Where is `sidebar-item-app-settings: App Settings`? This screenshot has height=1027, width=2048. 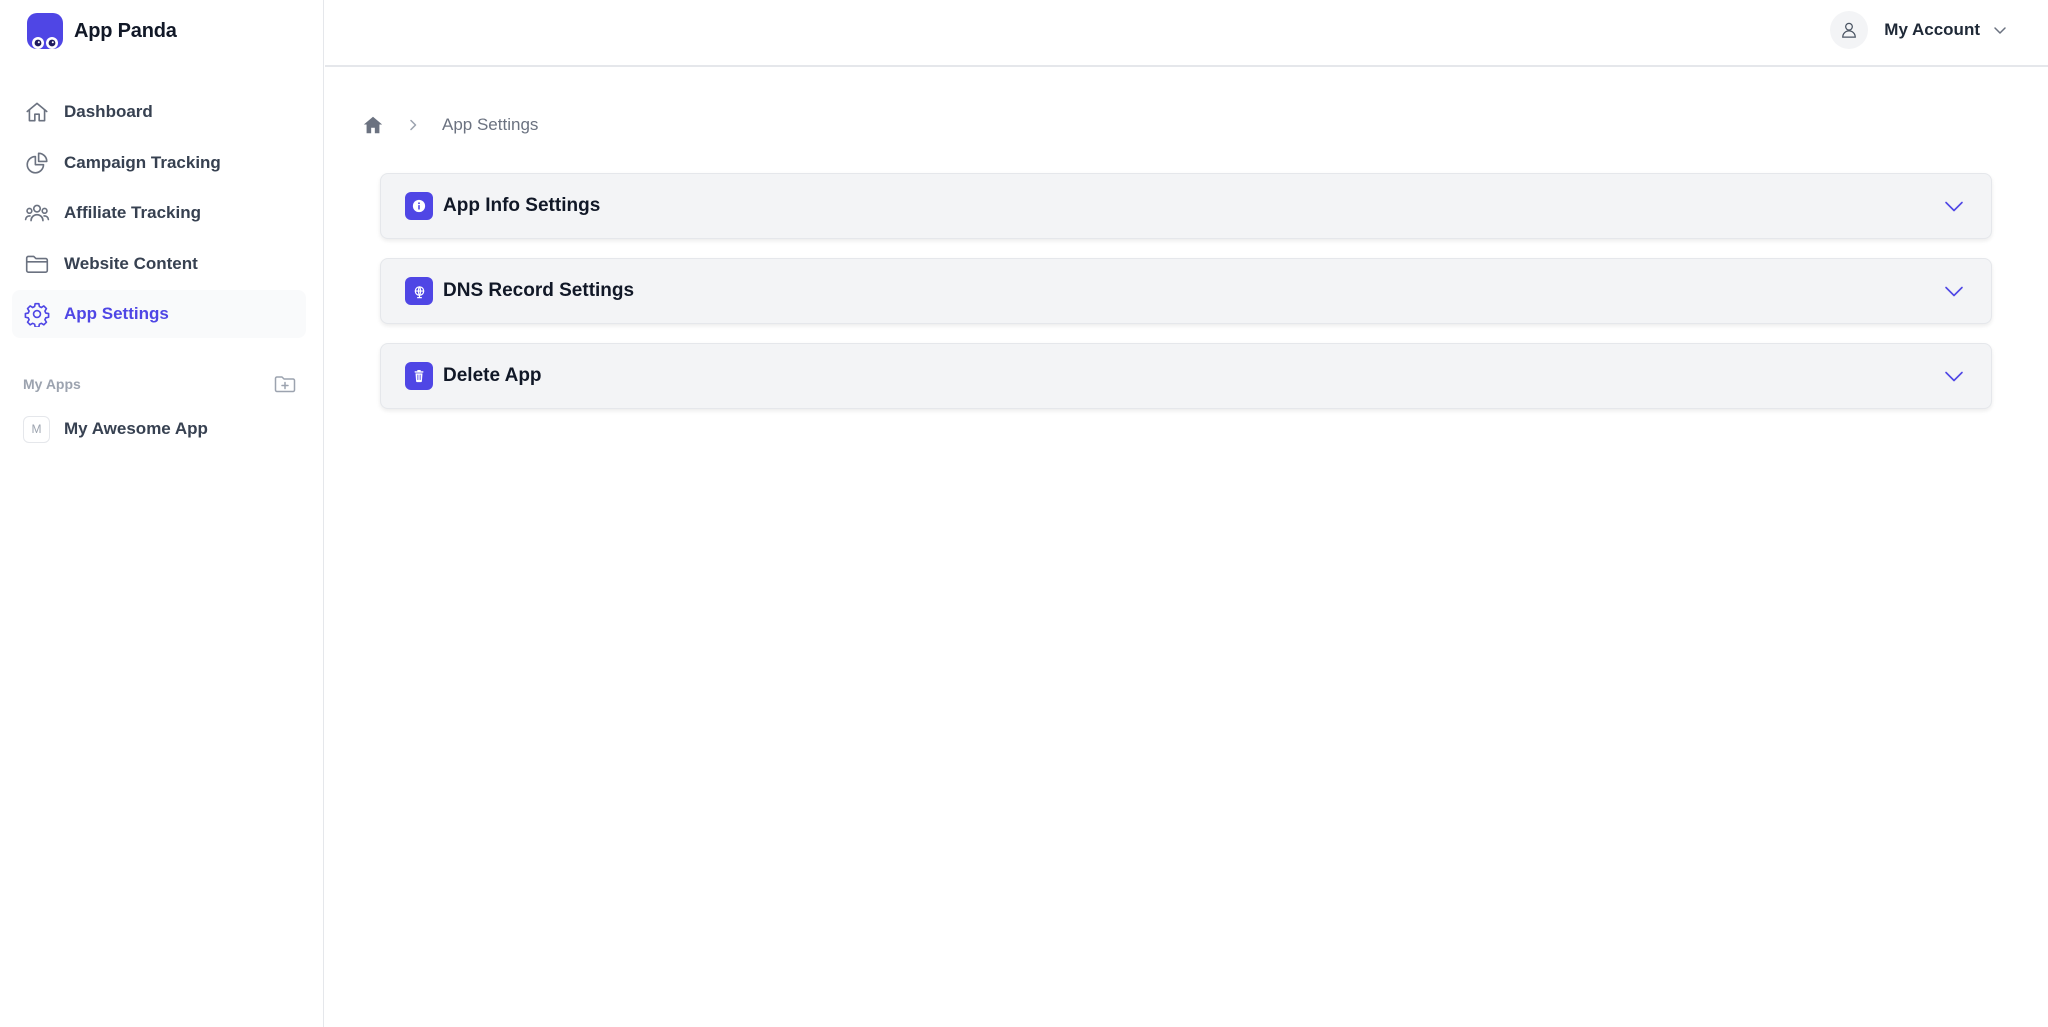 sidebar-item-app-settings: App Settings is located at coordinates (159, 314).